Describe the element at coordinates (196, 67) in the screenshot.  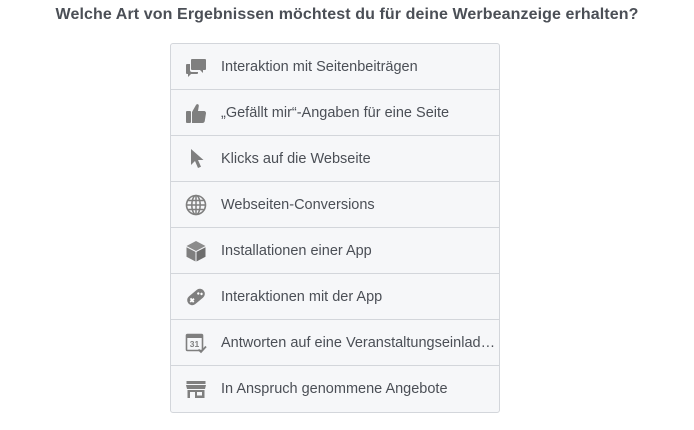
I see `speech-bubbles-icon` at that location.